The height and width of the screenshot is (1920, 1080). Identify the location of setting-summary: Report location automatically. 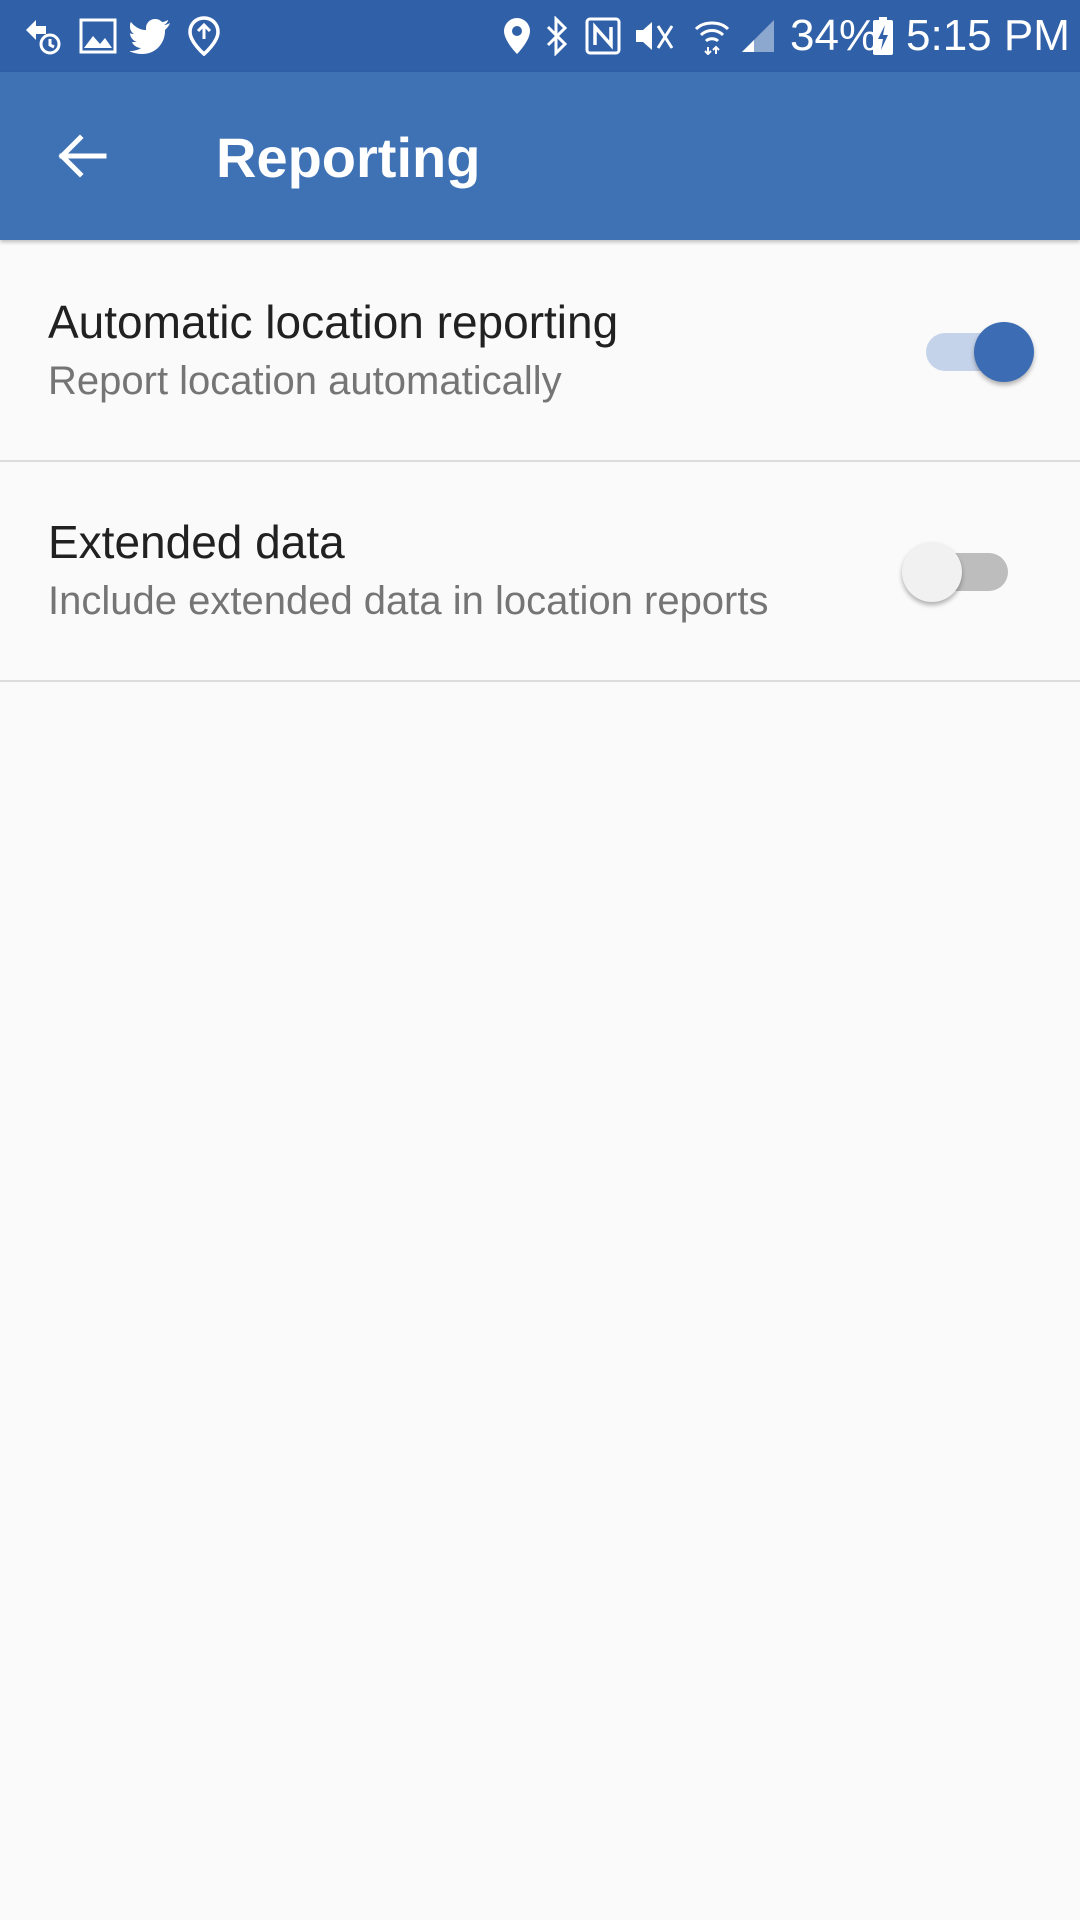
(305, 381).